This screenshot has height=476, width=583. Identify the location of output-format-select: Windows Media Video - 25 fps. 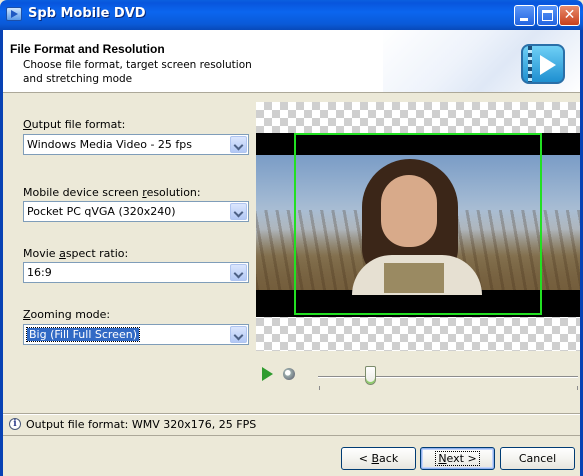
(136, 144).